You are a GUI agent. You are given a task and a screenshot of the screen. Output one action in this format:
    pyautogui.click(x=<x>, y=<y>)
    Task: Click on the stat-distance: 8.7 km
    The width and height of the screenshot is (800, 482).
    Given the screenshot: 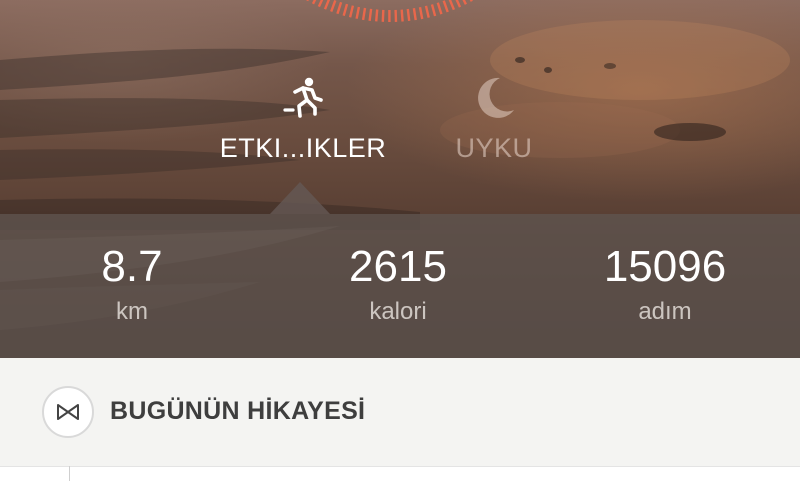 What is the action you would take?
    pyautogui.click(x=132, y=286)
    